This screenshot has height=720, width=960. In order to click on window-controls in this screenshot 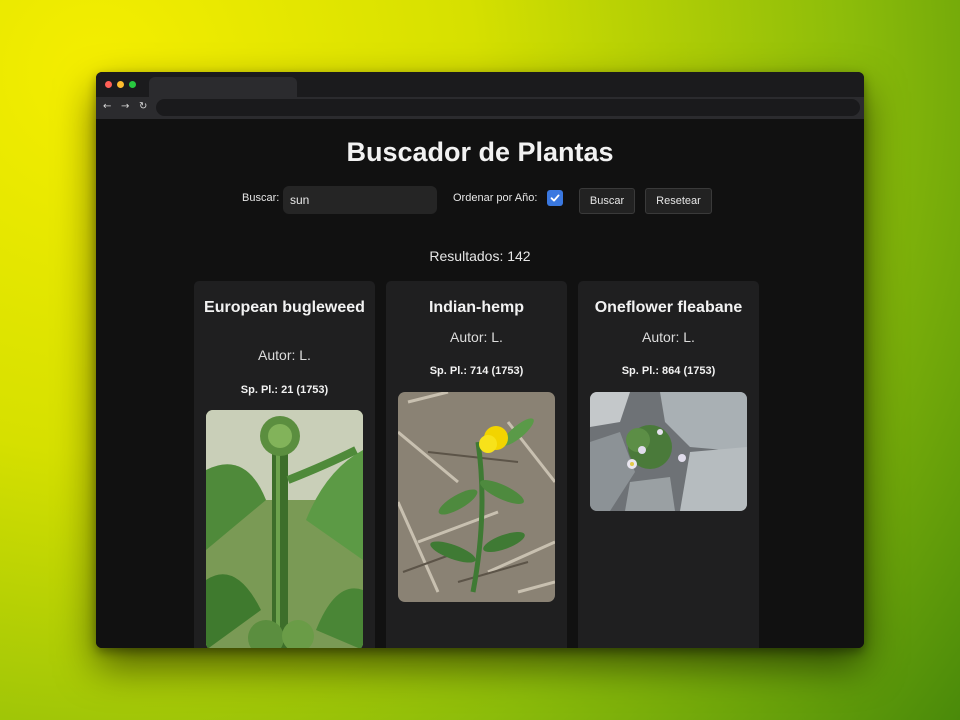, I will do `click(120, 84)`.